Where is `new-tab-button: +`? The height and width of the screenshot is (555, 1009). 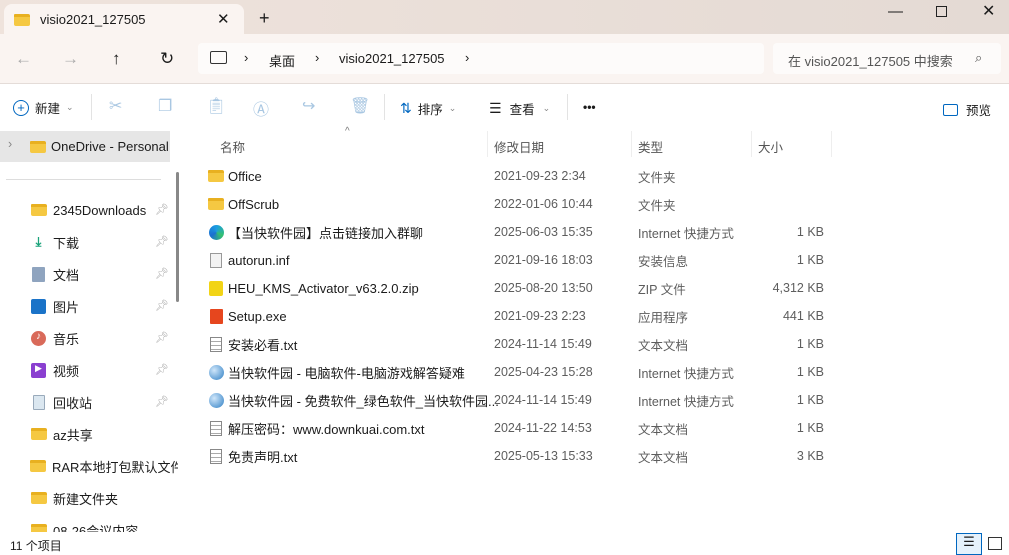 new-tab-button: + is located at coordinates (264, 18).